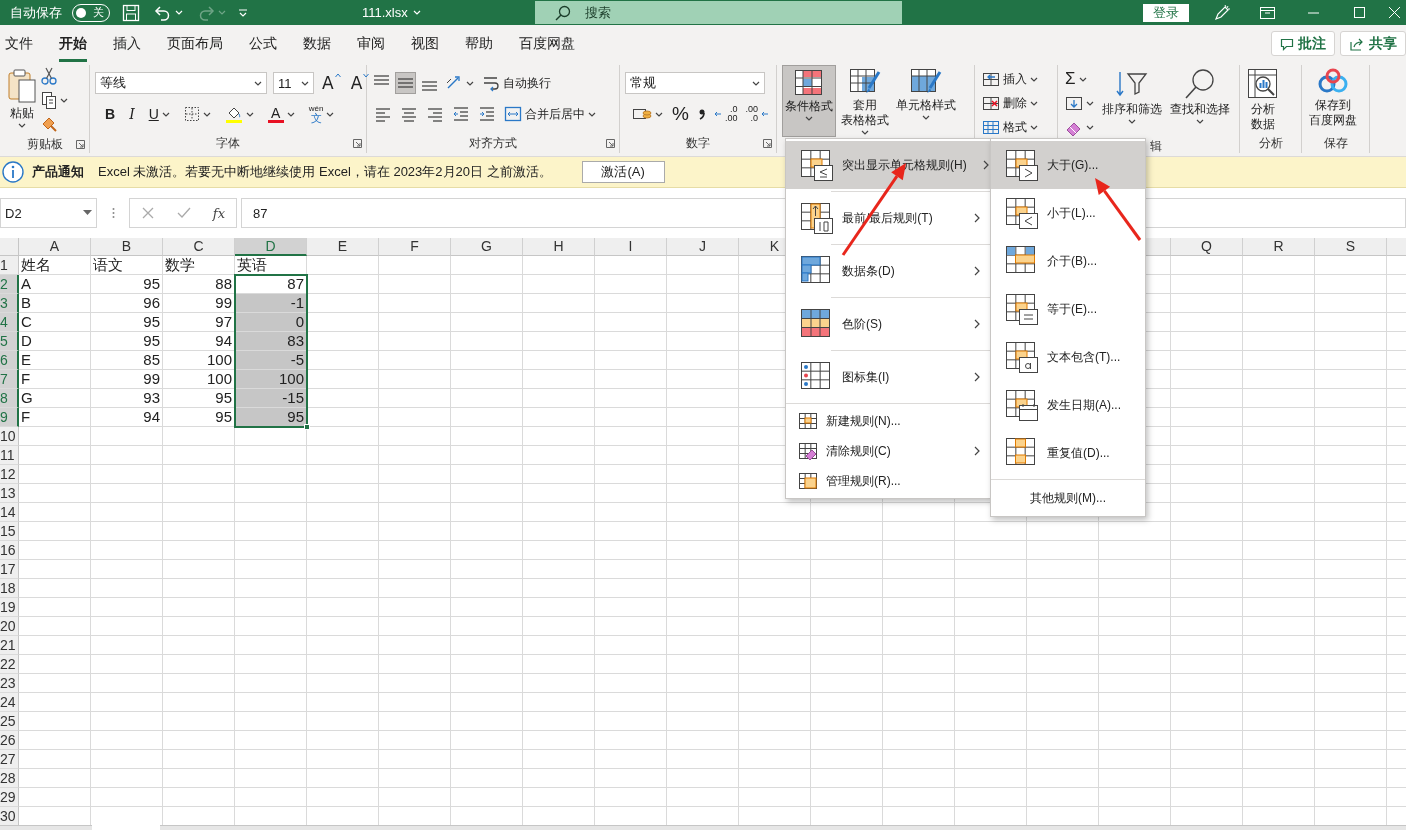 Image resolution: width=1406 pixels, height=830 pixels. I want to click on increase-font-button: A, so click(331, 83).